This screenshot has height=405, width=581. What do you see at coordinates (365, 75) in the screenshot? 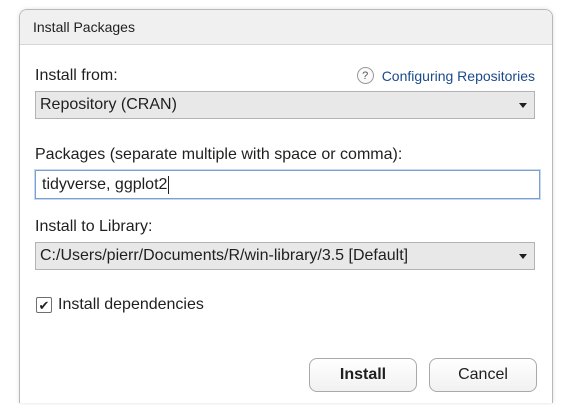
I see `question-circle-icon: ?` at bounding box center [365, 75].